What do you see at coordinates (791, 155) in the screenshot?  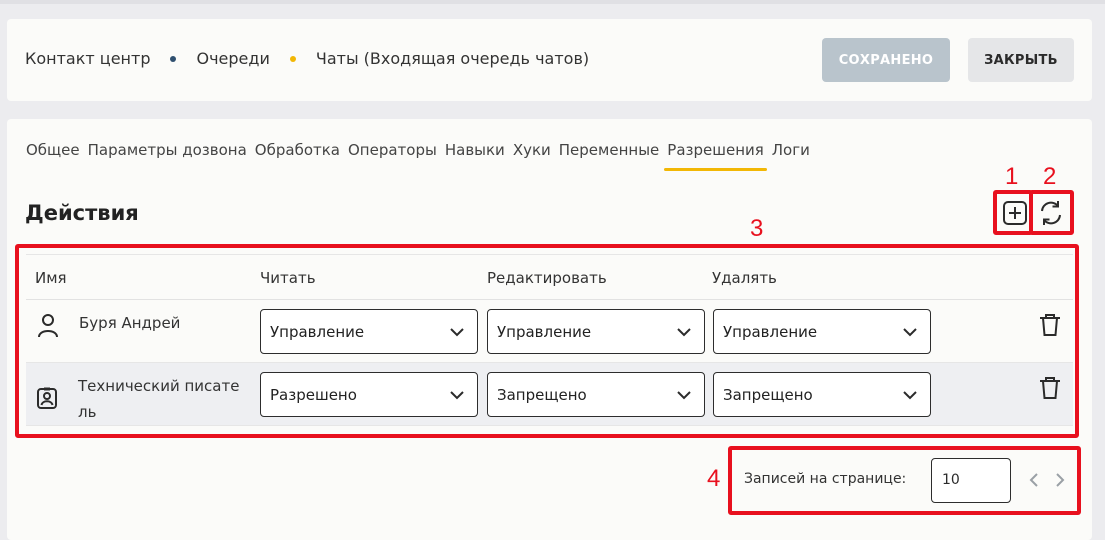 I see `tab-logs: Логи` at bounding box center [791, 155].